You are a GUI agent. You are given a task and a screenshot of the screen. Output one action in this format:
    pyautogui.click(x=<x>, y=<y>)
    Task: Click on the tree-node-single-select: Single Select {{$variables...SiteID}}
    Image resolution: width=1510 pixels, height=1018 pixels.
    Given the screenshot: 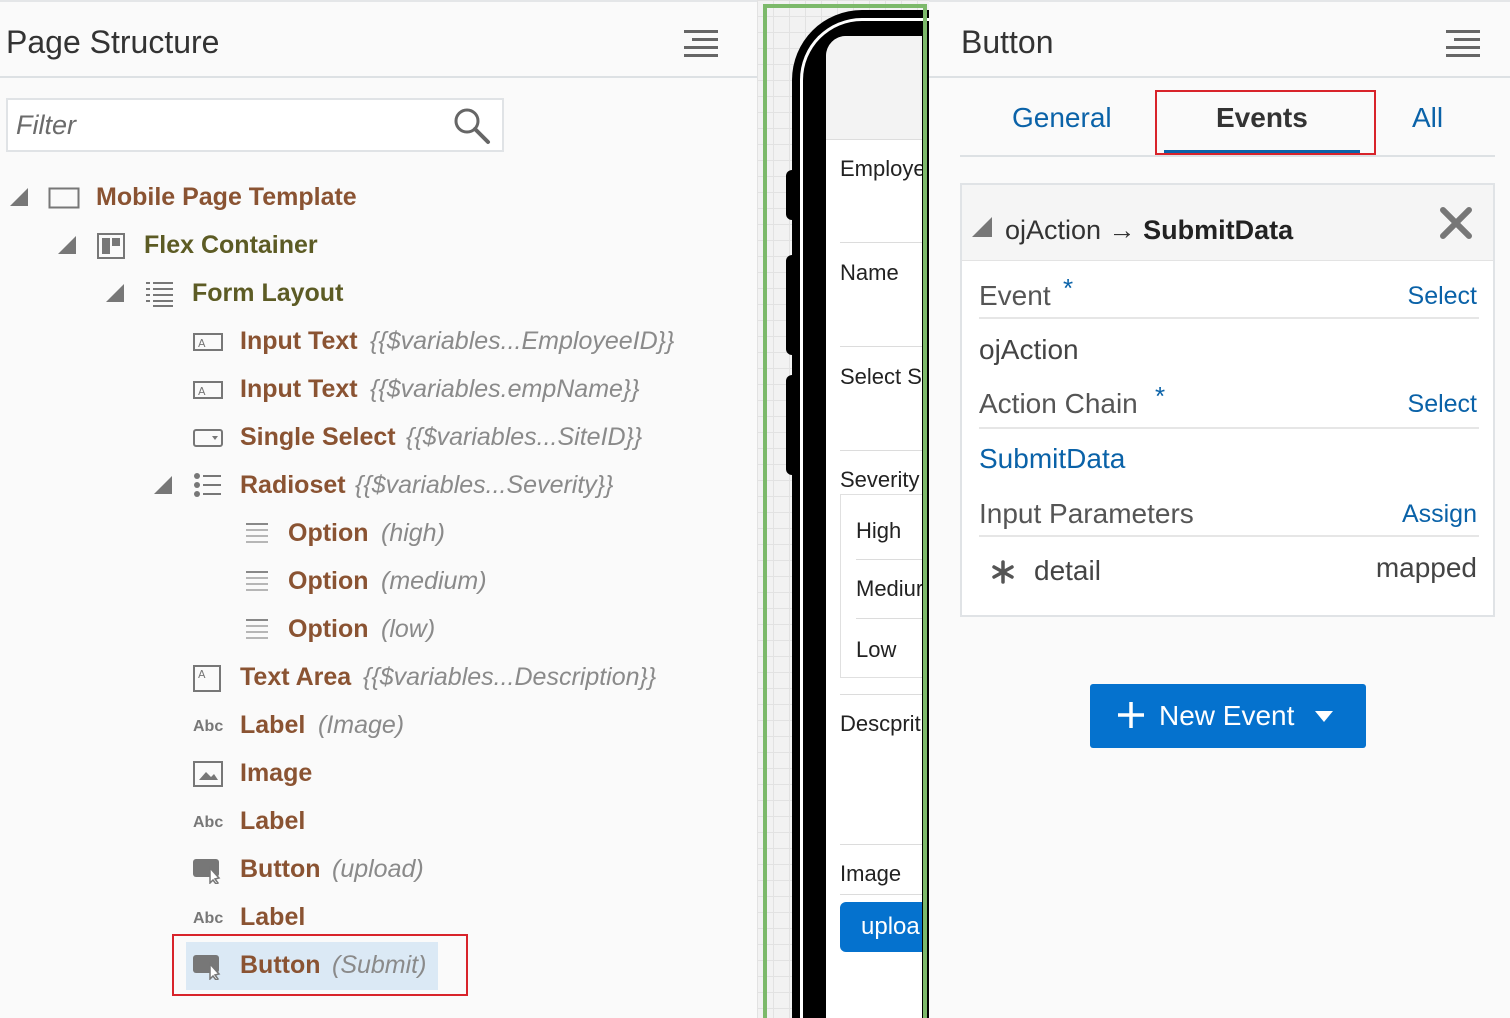 What is the action you would take?
    pyautogui.click(x=378, y=437)
    